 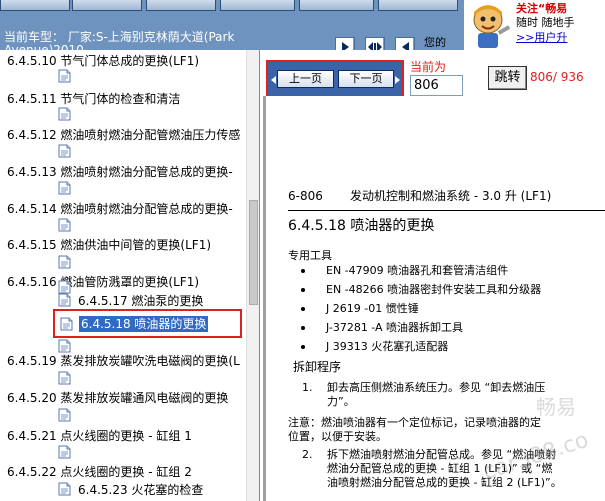 What do you see at coordinates (120, 172) in the screenshot?
I see `tree-item: 6.4.5.13 燃油喷射燃油分配管总成的更换-` at bounding box center [120, 172].